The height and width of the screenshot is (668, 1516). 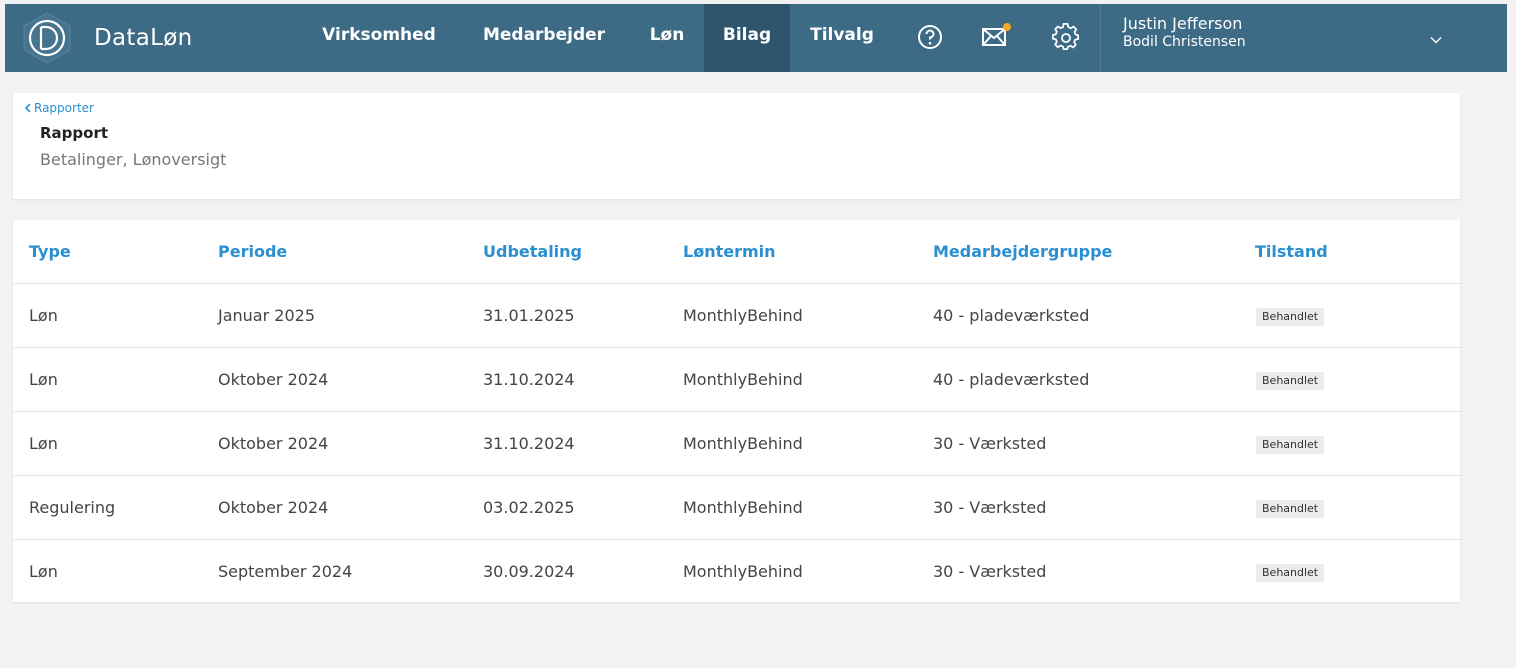 What do you see at coordinates (143, 38) in the screenshot?
I see `brand-name: DataLøn` at bounding box center [143, 38].